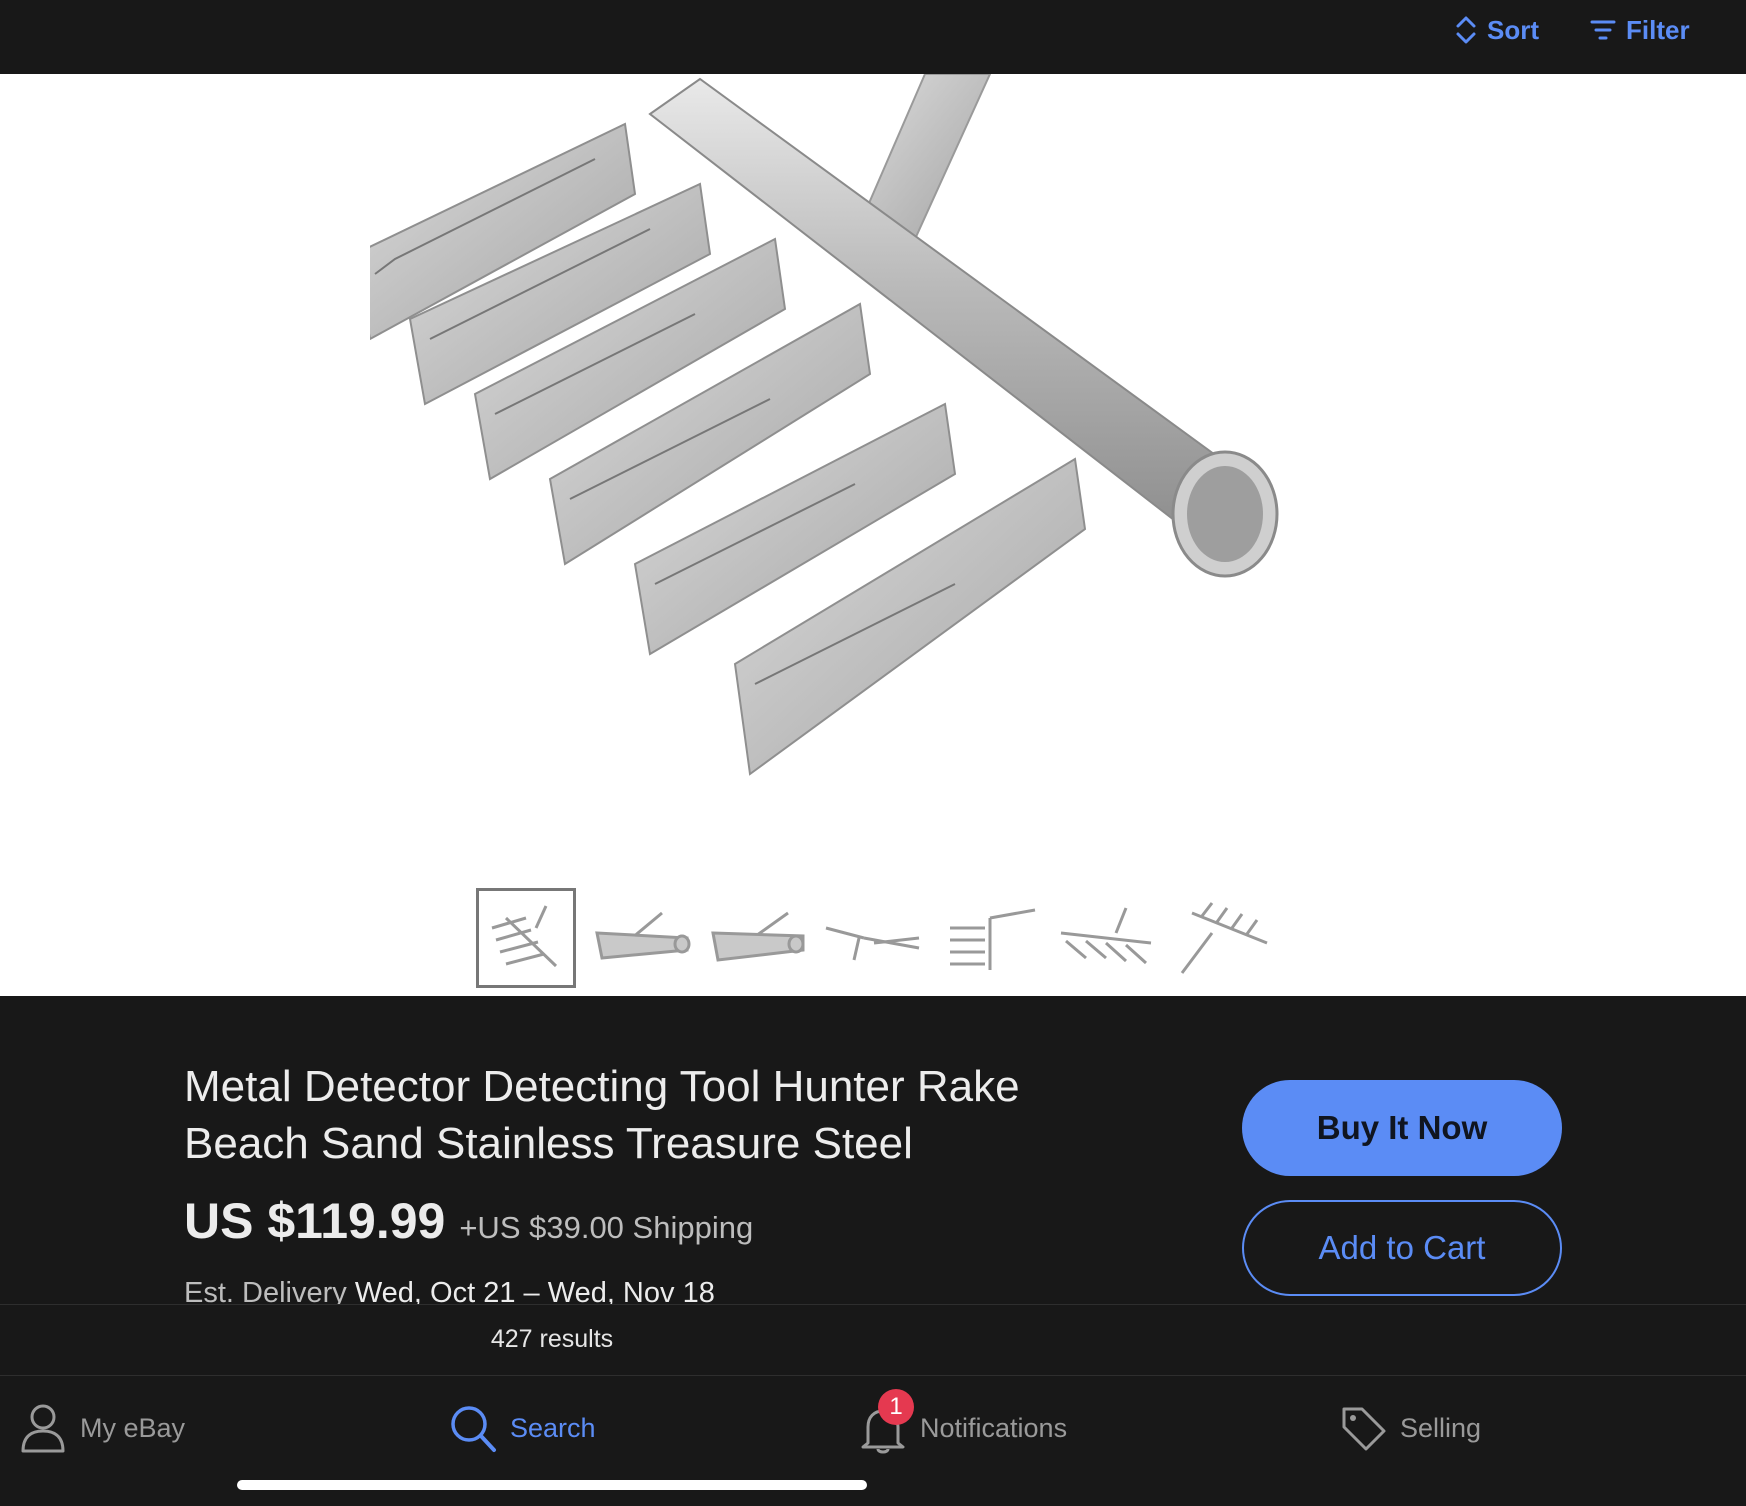  I want to click on sort-button: Sort, so click(1497, 30).